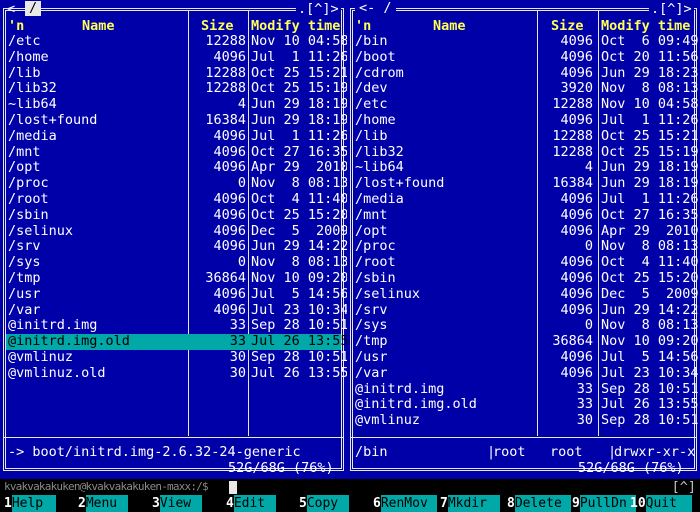  What do you see at coordinates (300, 356) in the screenshot?
I see `file-modify-time: Sep 28 10:51` at bounding box center [300, 356].